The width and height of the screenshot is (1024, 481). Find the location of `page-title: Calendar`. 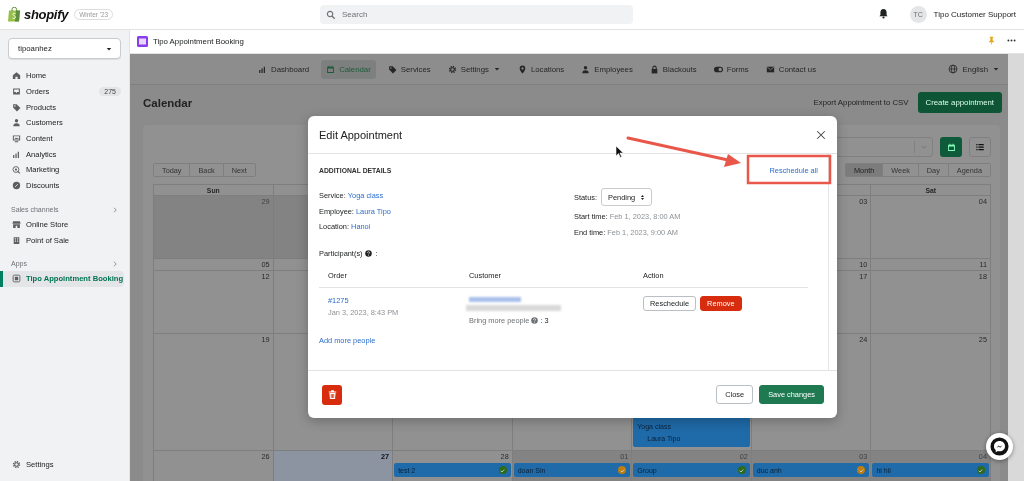

page-title: Calendar is located at coordinates (168, 102).